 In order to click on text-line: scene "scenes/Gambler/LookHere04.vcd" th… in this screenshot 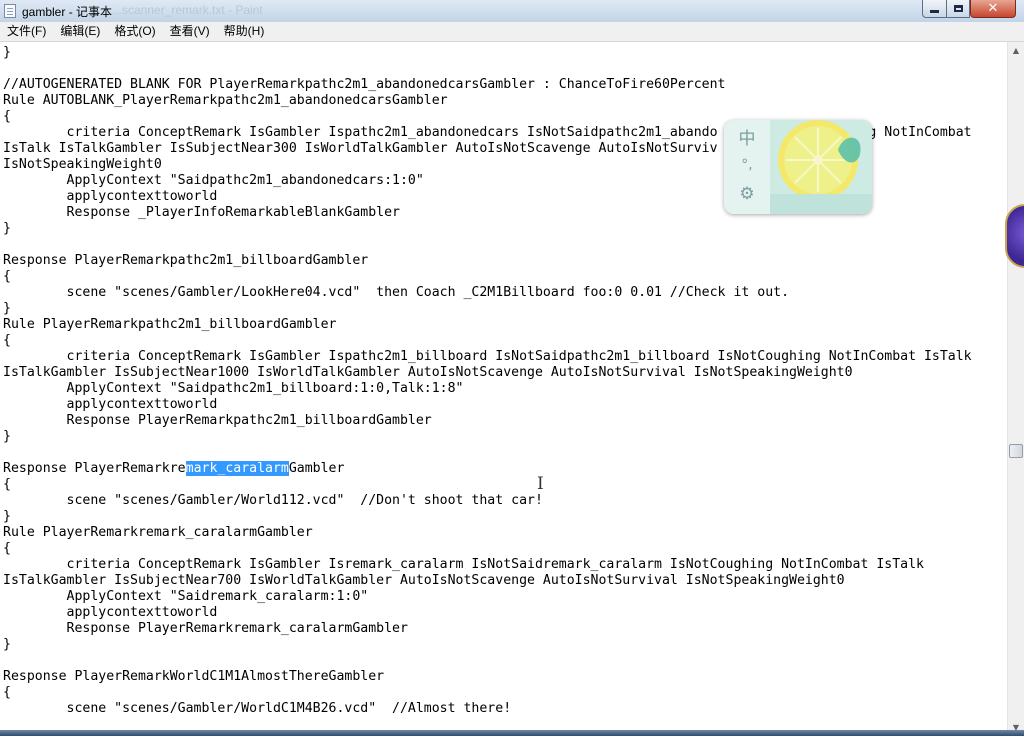, I will do `click(396, 292)`.